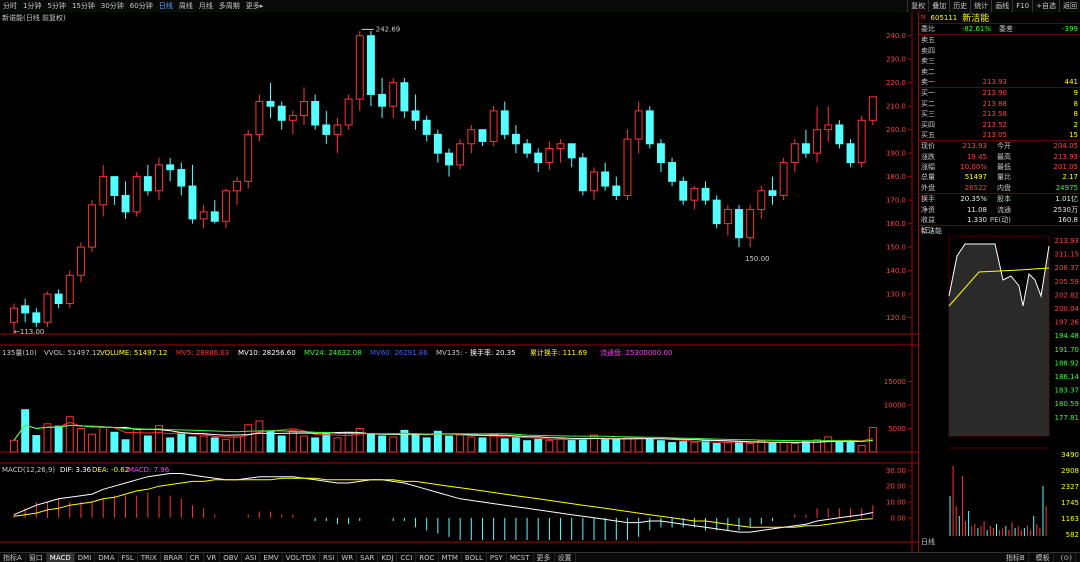  What do you see at coordinates (195, 557) in the screenshot?
I see `indicator-tab: CR` at bounding box center [195, 557].